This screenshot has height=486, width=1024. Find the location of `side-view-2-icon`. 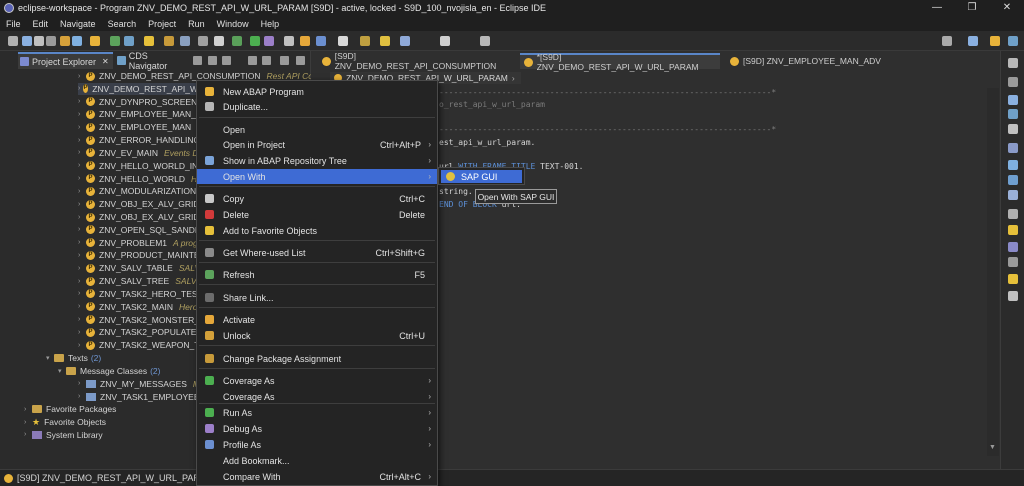

side-view-2-icon is located at coordinates (1013, 82).